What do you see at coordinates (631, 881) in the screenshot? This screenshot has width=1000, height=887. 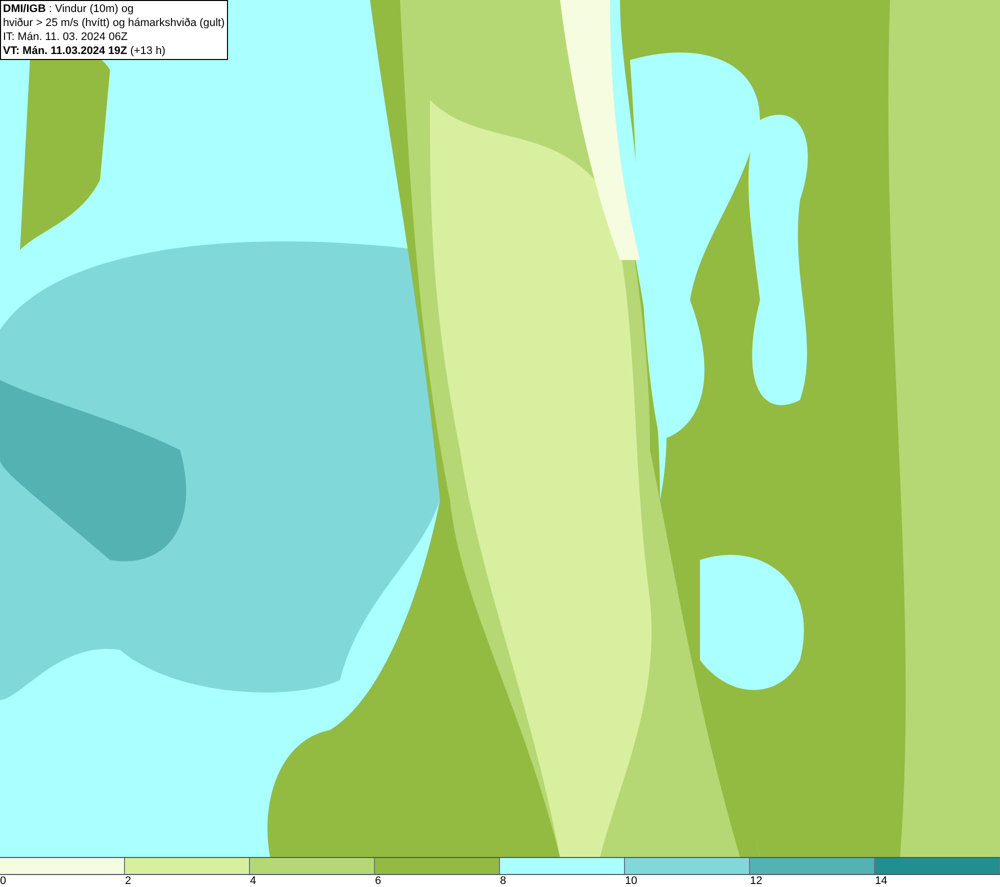 I see `legend-label: 10` at bounding box center [631, 881].